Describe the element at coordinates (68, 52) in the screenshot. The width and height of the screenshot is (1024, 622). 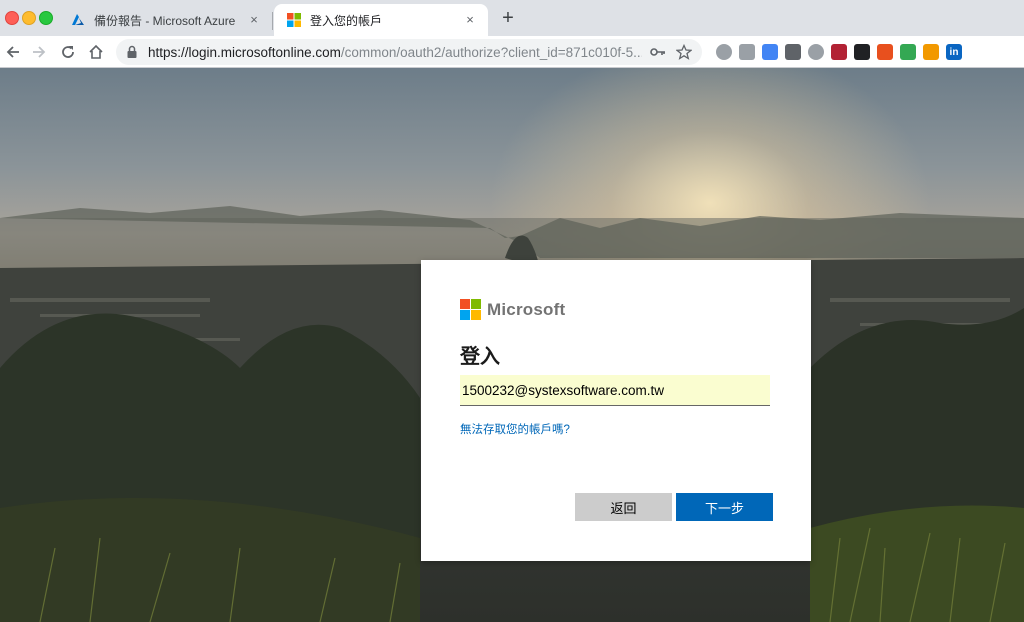
I see `reload-icon` at that location.